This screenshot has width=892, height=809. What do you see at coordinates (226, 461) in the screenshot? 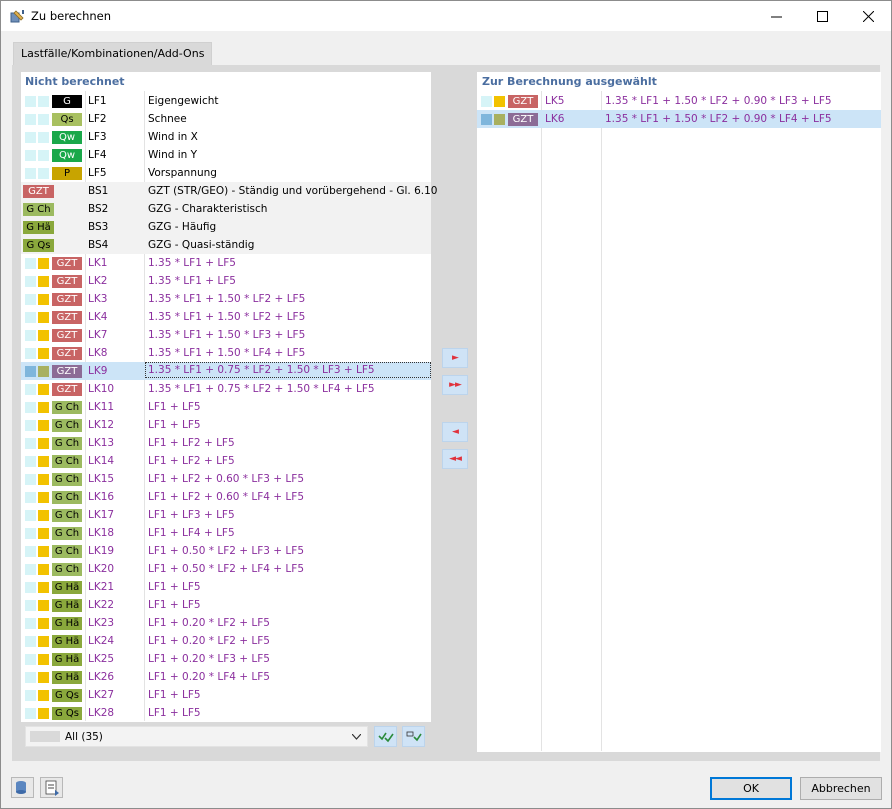
I see `list-item: G Ch LK14 LF1 + LF2 + LF5` at bounding box center [226, 461].